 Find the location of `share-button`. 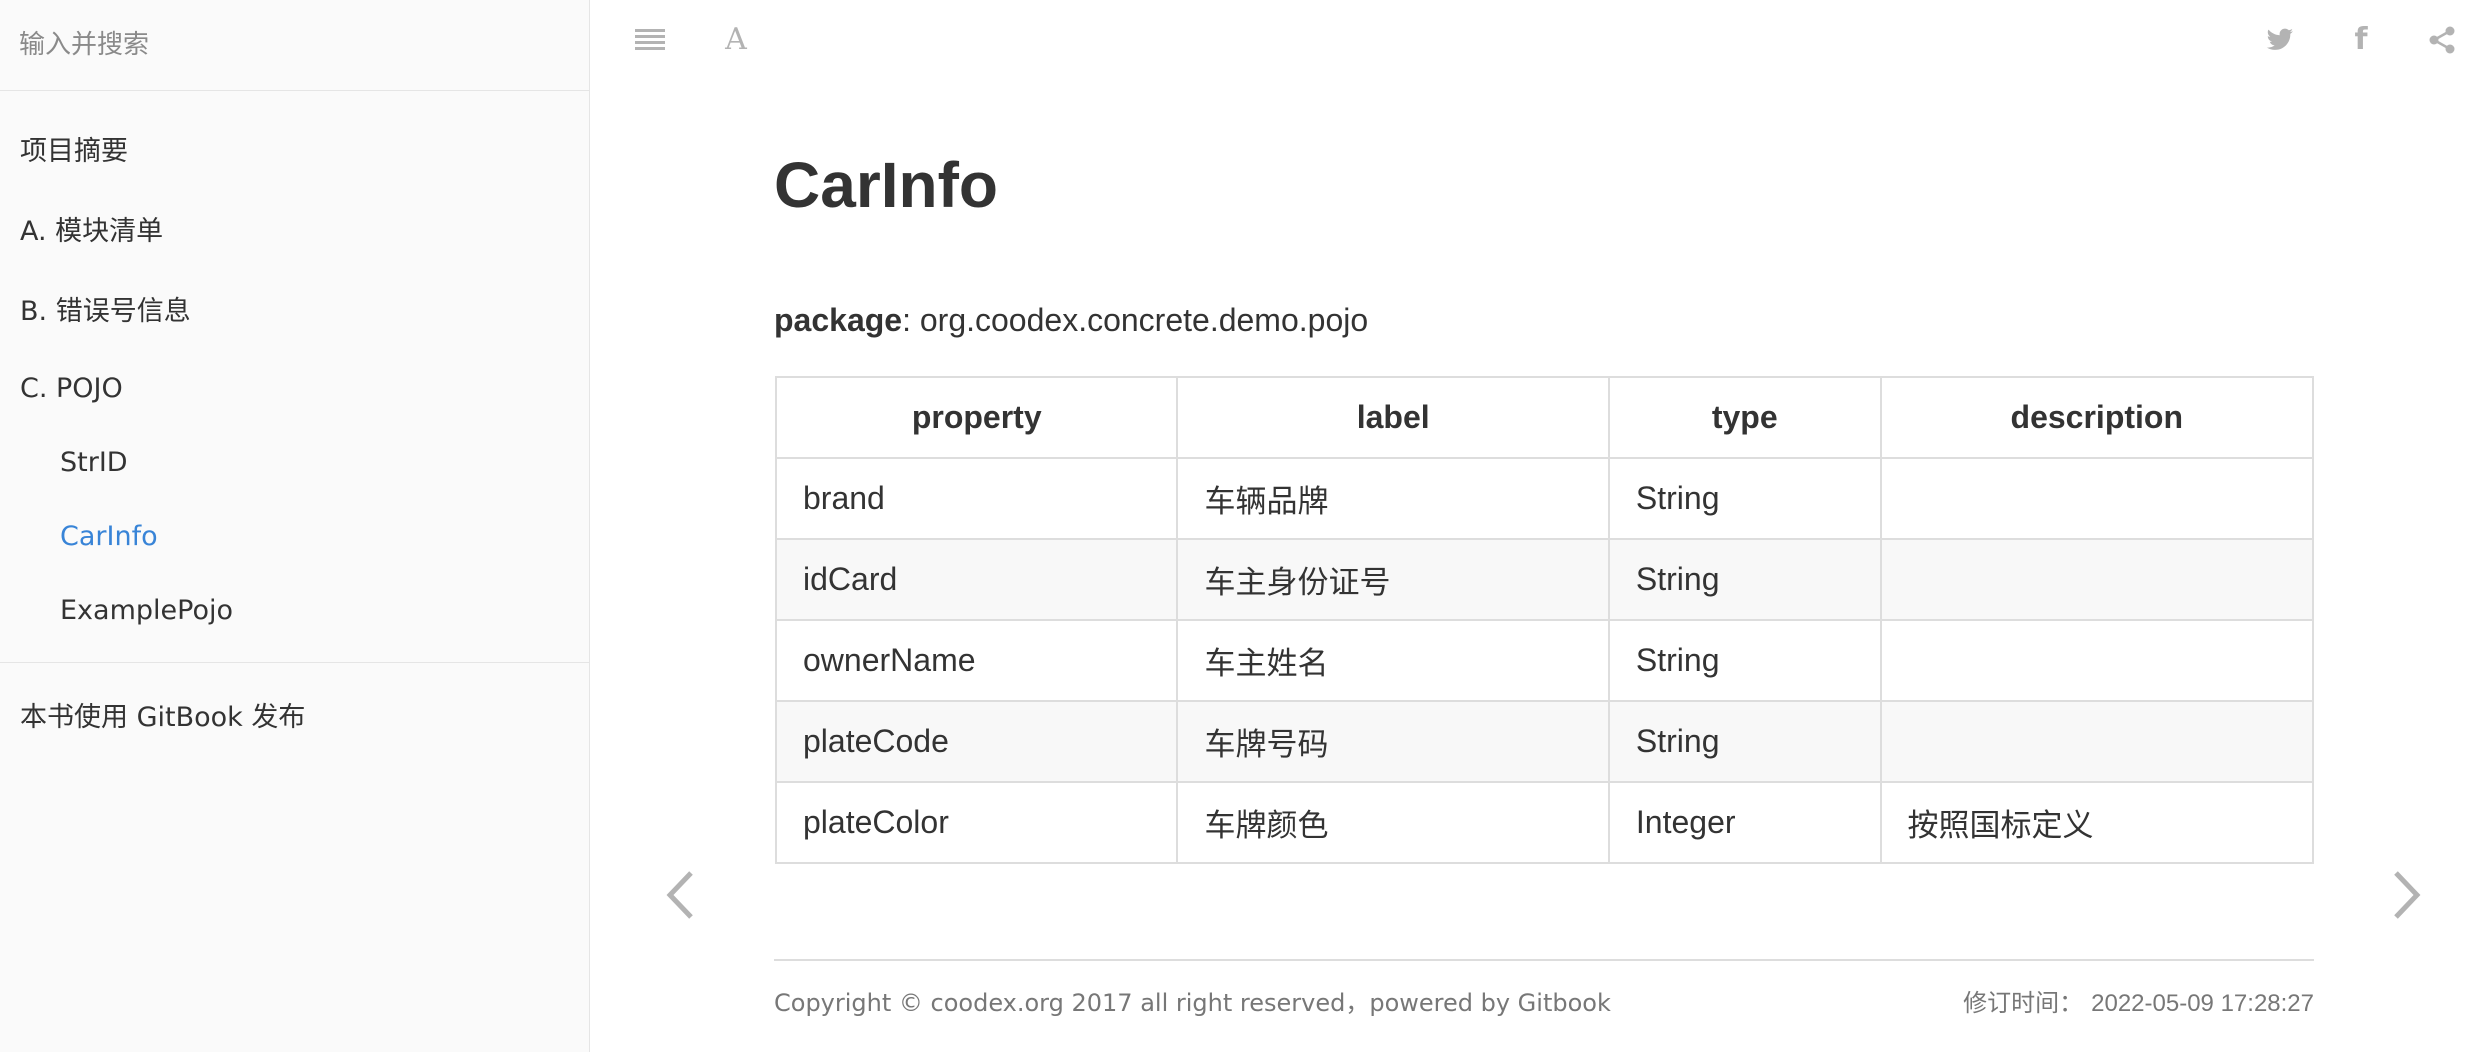

share-button is located at coordinates (2442, 40).